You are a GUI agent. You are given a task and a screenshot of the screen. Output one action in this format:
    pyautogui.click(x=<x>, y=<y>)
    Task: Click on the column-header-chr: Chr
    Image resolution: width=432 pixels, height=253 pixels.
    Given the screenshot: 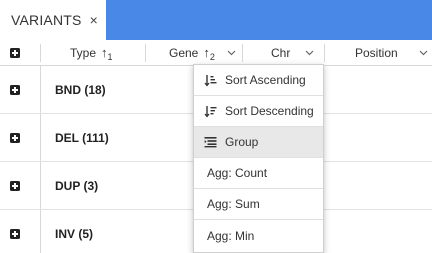 What is the action you would take?
    pyautogui.click(x=280, y=53)
    